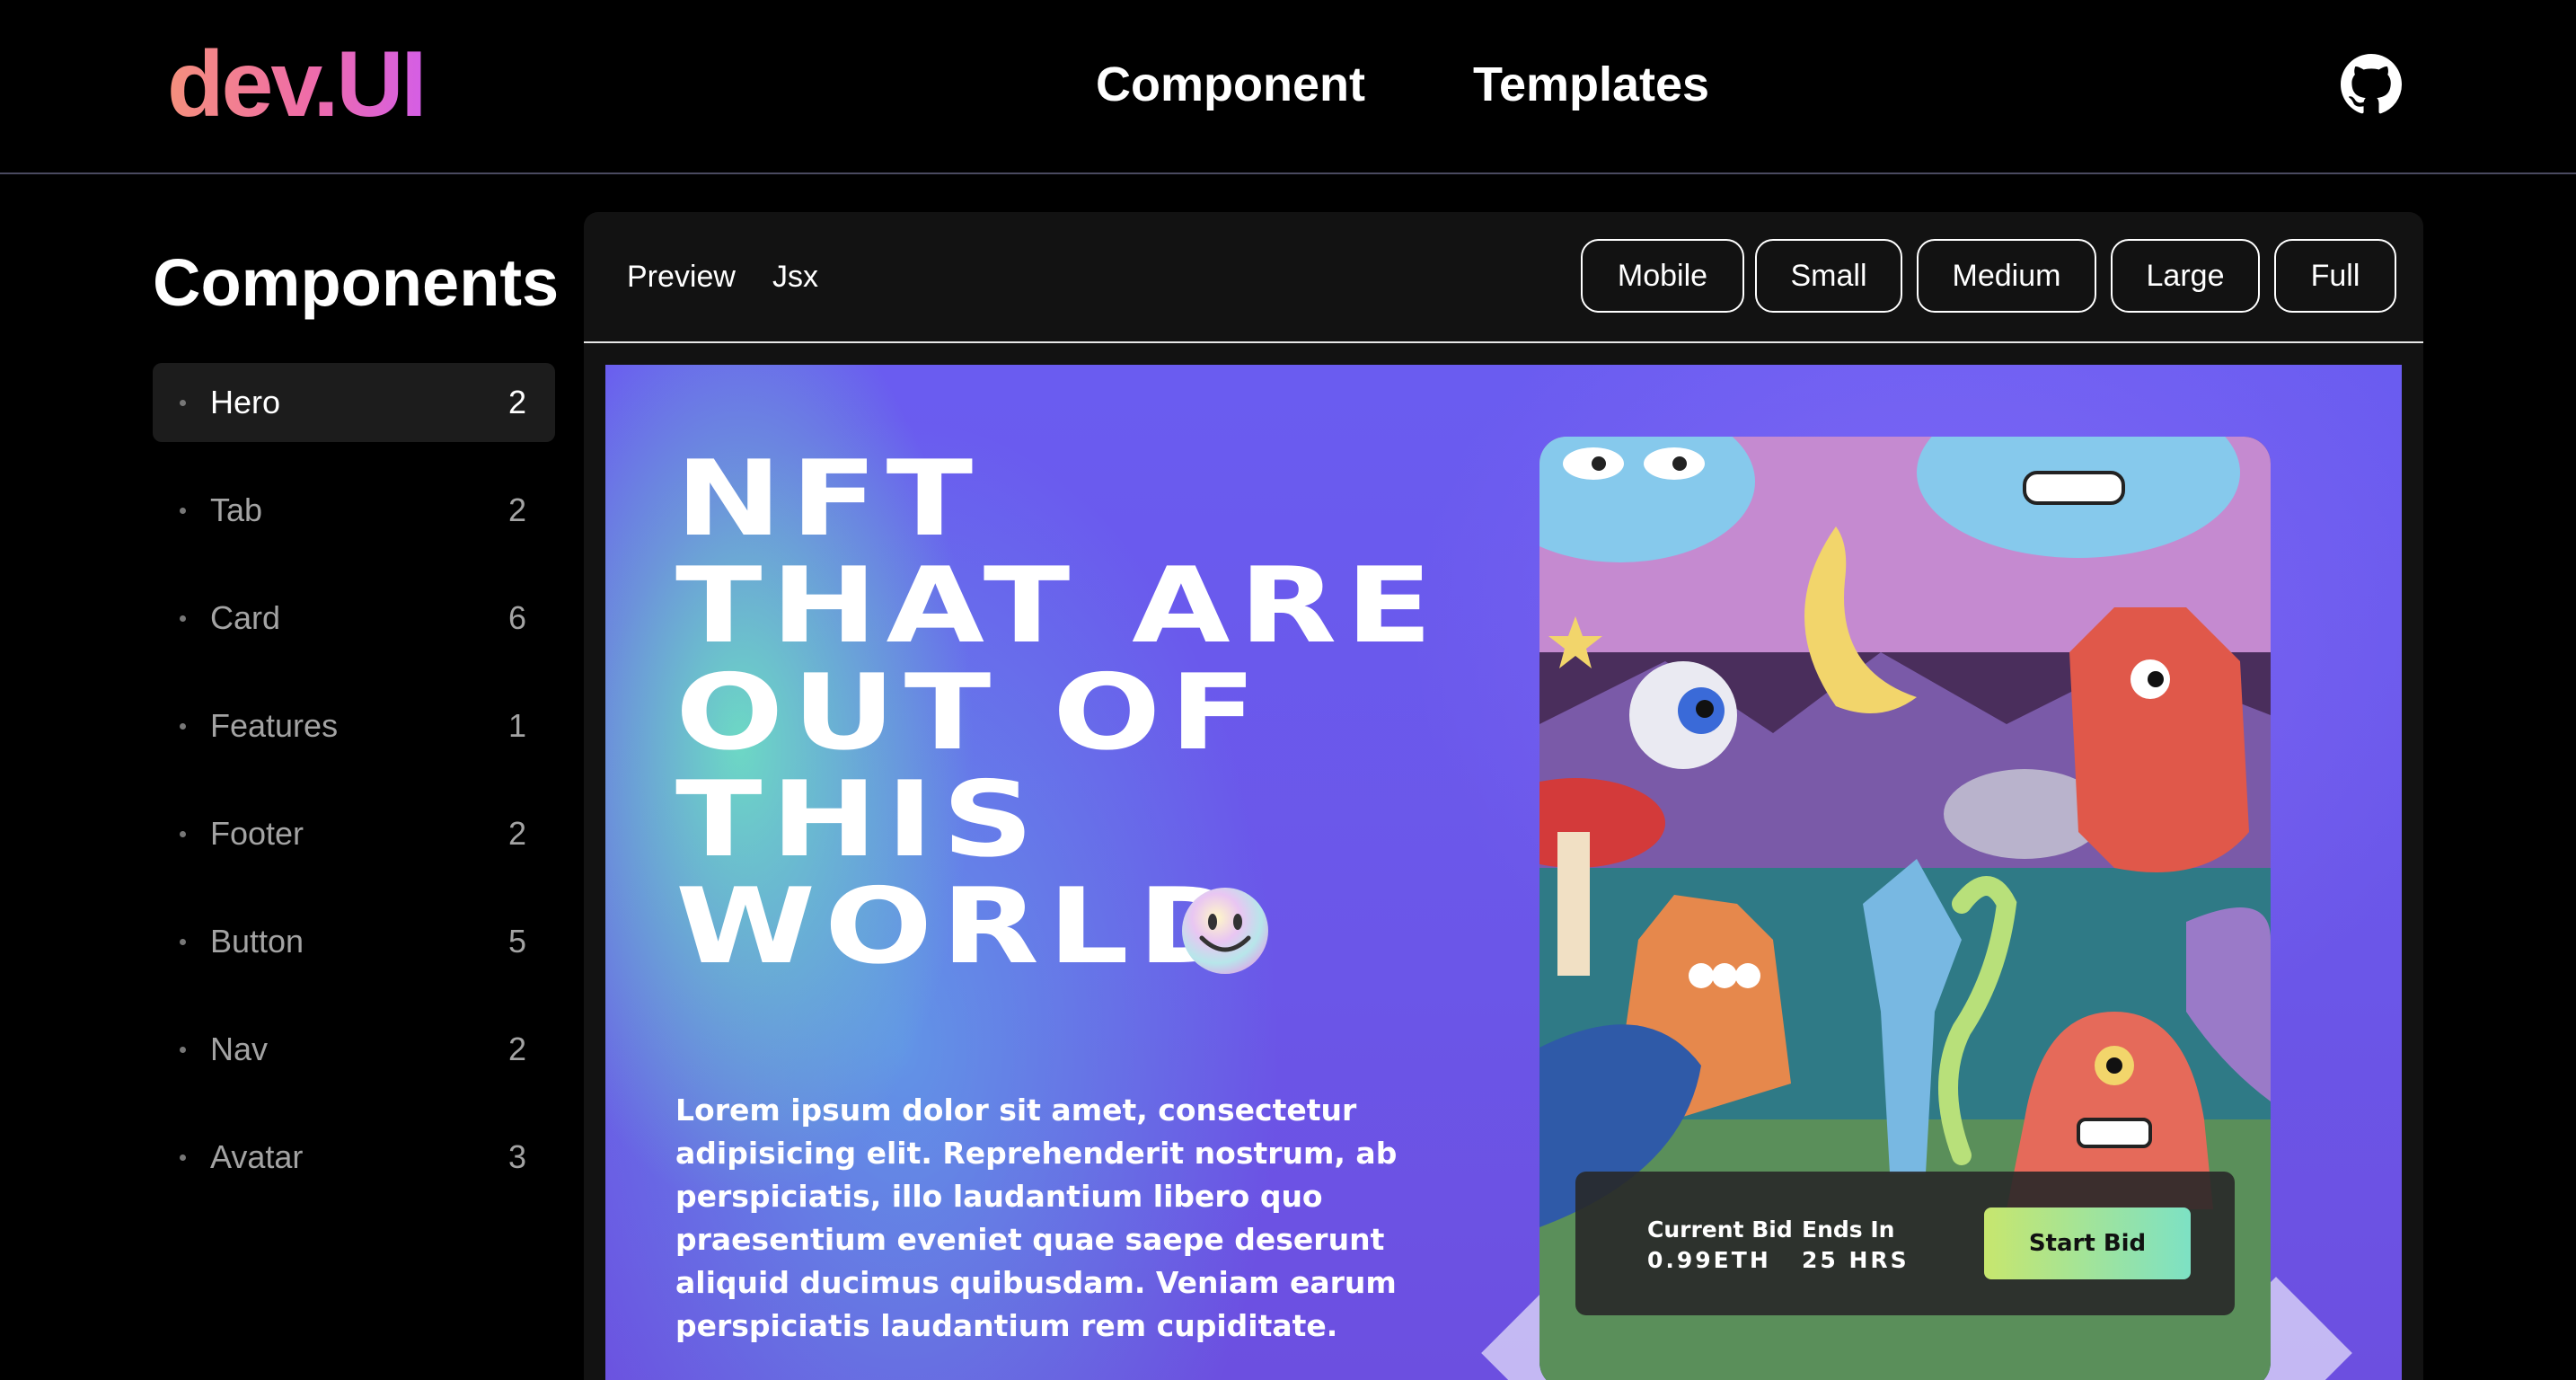  Describe the element at coordinates (354, 833) in the screenshot. I see `sidebar-item-footer: Footer 2` at that location.